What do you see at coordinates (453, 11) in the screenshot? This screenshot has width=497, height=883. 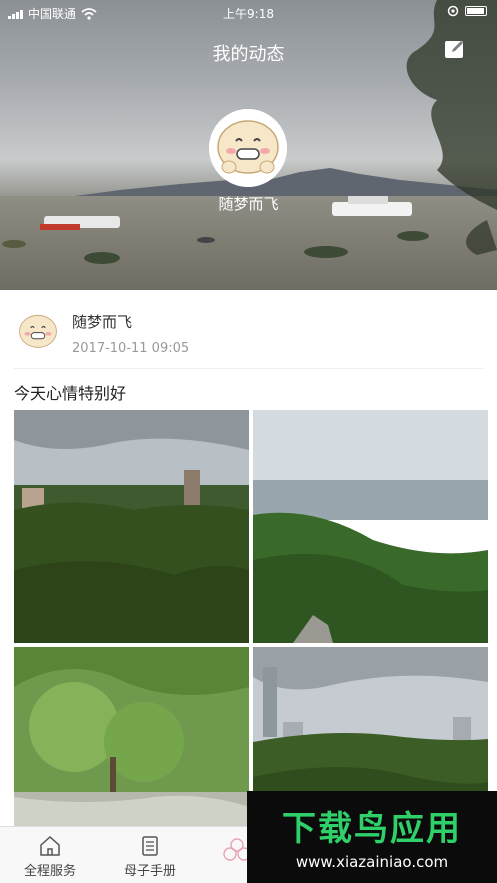 I see `rotation-lock-icon` at bounding box center [453, 11].